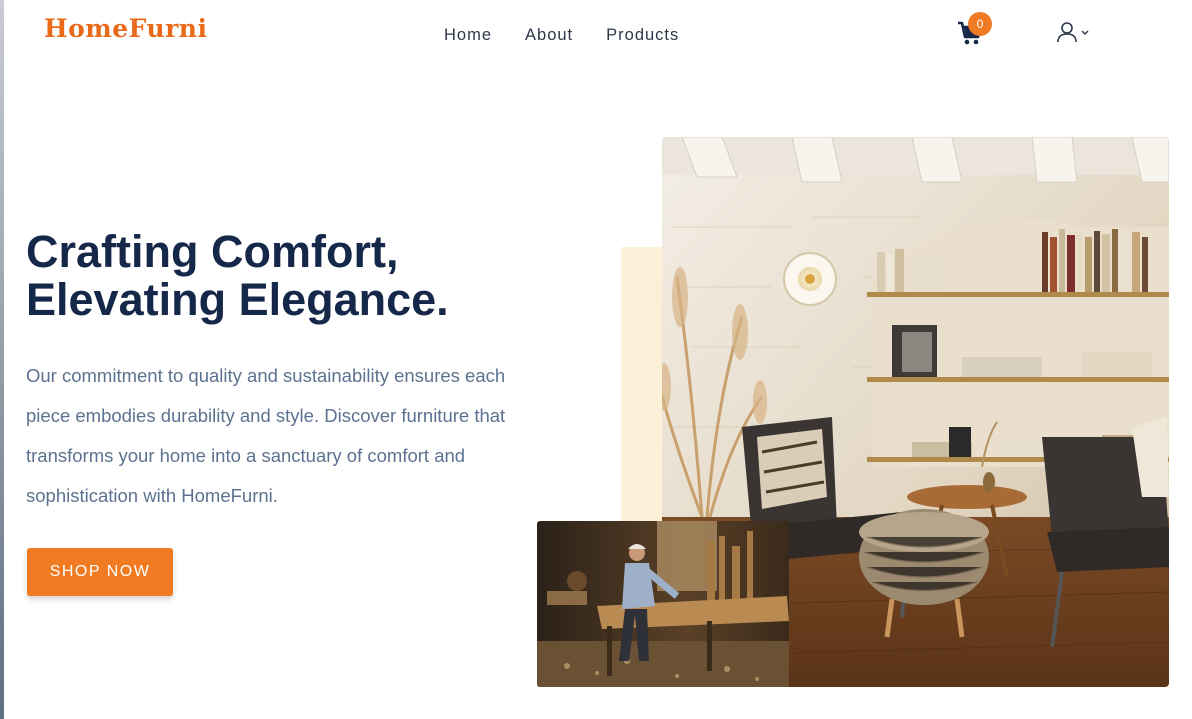 The image size is (1192, 719). Describe the element at coordinates (212, 251) in the screenshot. I see `hero-heading-line1: Crafting Comfort,` at that location.